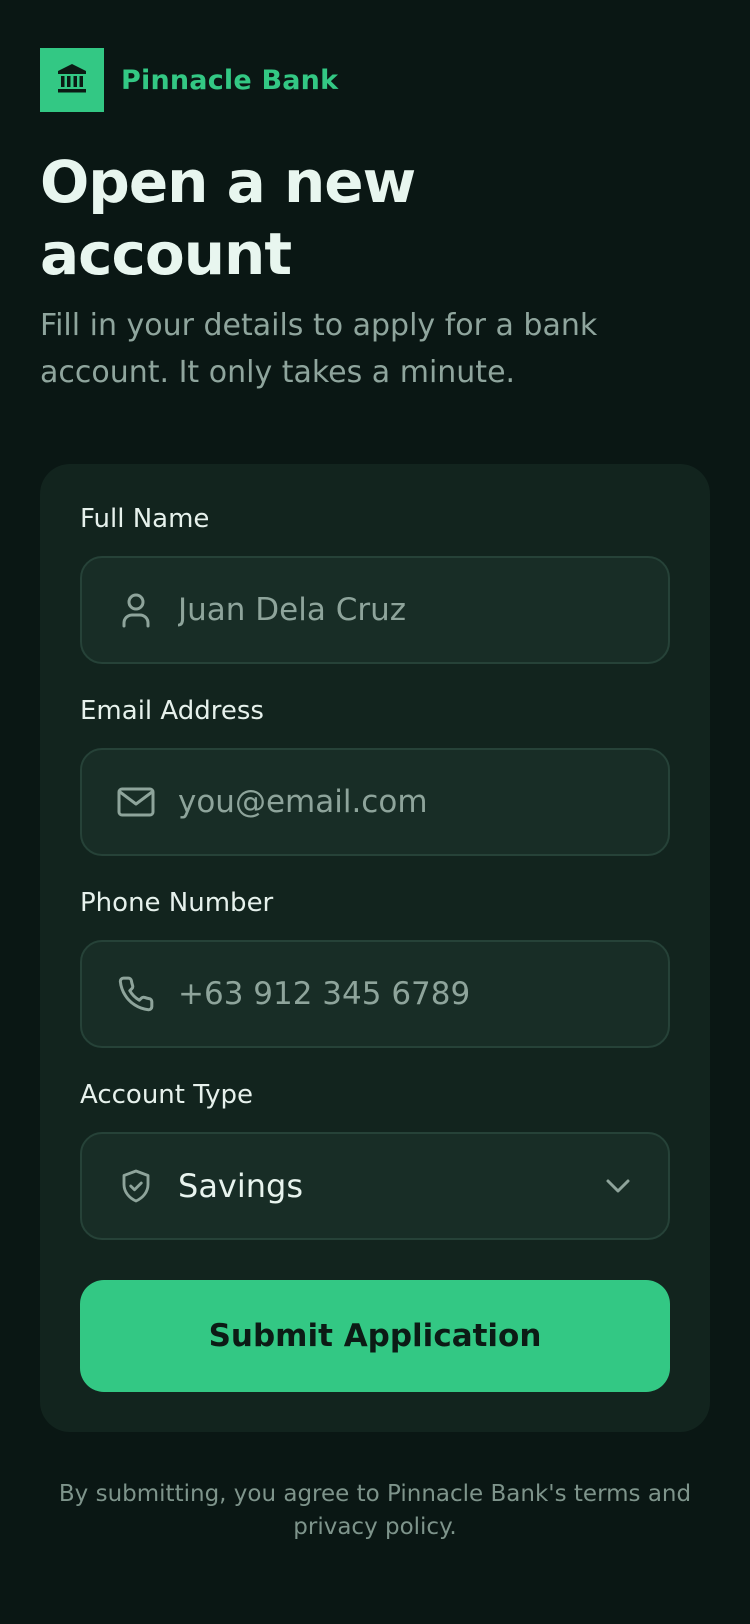 Image resolution: width=750 pixels, height=1624 pixels. What do you see at coordinates (136, 802) in the screenshot?
I see `mail-icon` at bounding box center [136, 802].